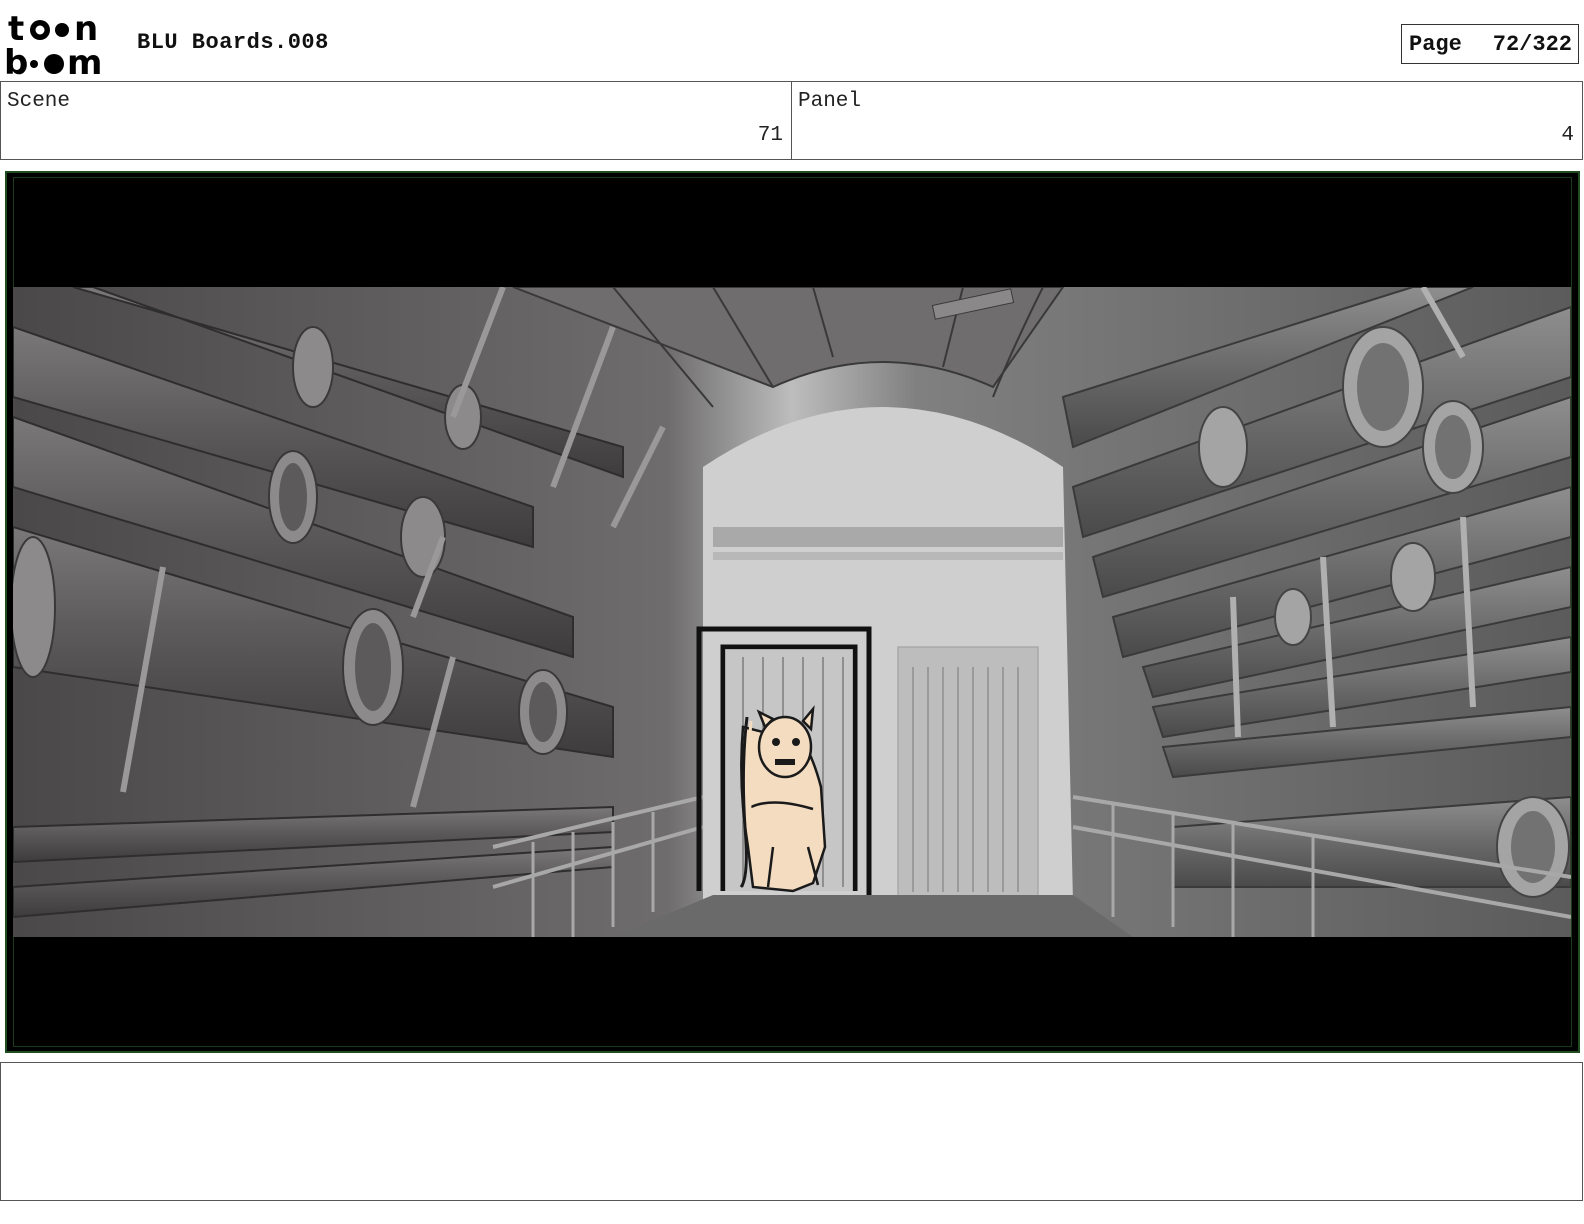  I want to click on page-label: Page, so click(1435, 44).